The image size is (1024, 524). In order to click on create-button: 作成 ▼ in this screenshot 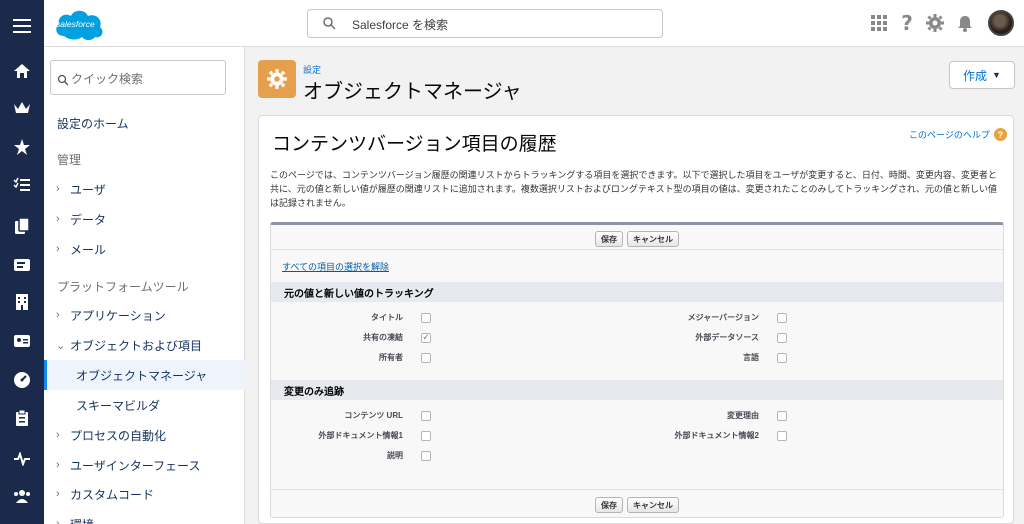, I will do `click(982, 75)`.